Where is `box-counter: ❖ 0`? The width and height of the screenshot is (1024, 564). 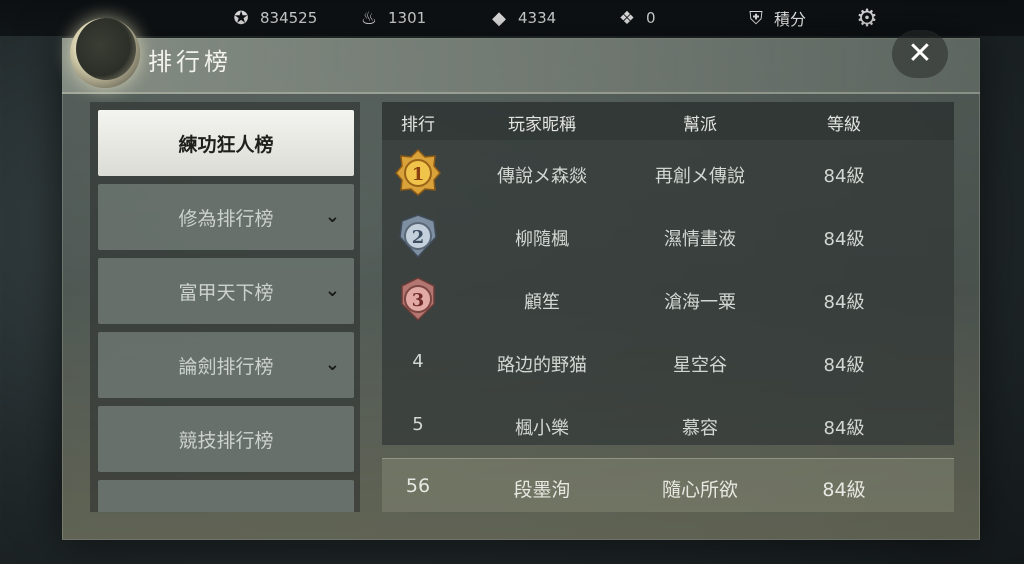
box-counter: ❖ 0 is located at coordinates (635, 18).